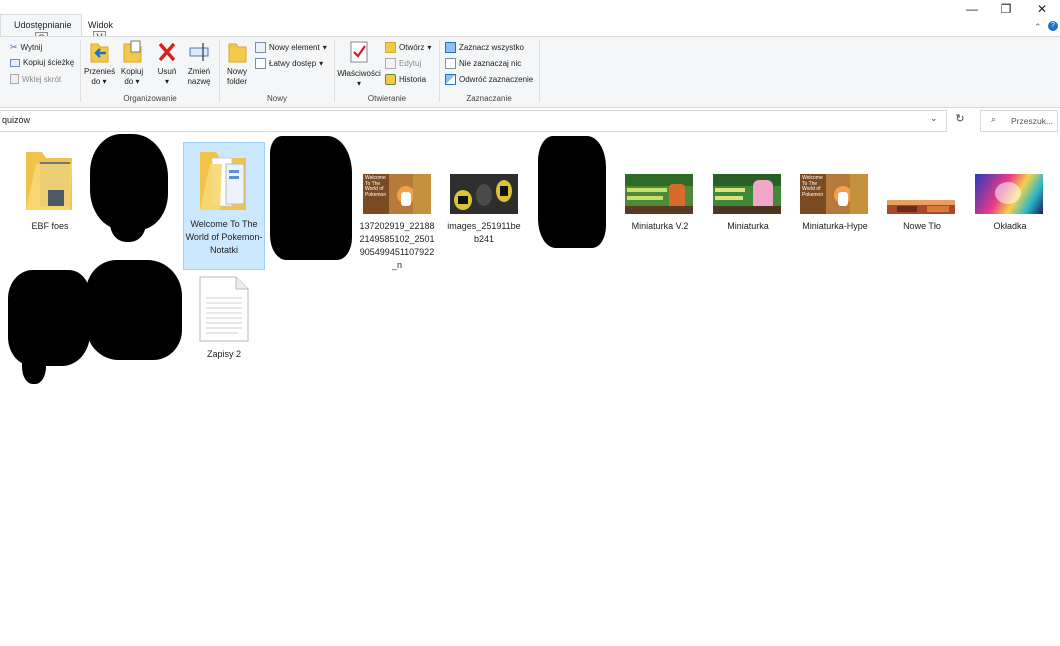 This screenshot has height=646, width=1060. What do you see at coordinates (934, 118) in the screenshot?
I see `address-dropdown-icon: ⌄` at bounding box center [934, 118].